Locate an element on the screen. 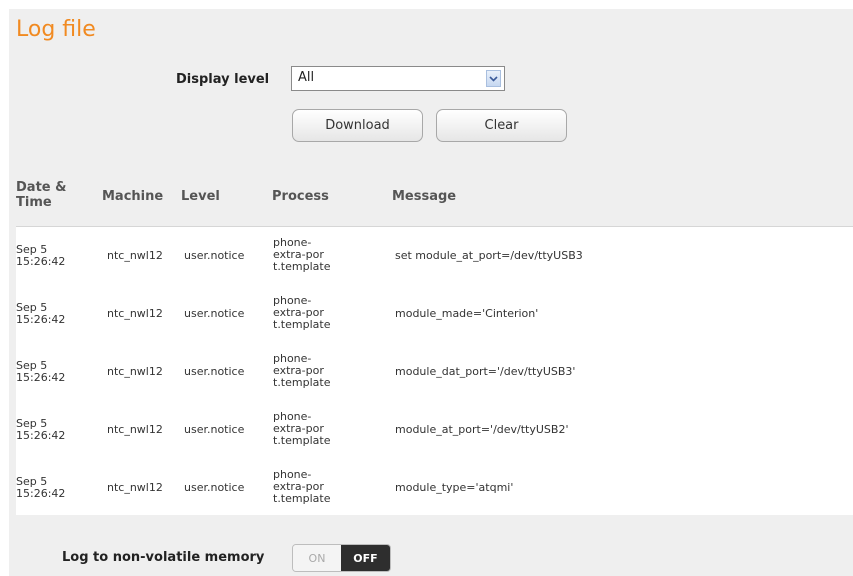 The height and width of the screenshot is (576, 853). header-process: Process is located at coordinates (300, 196).